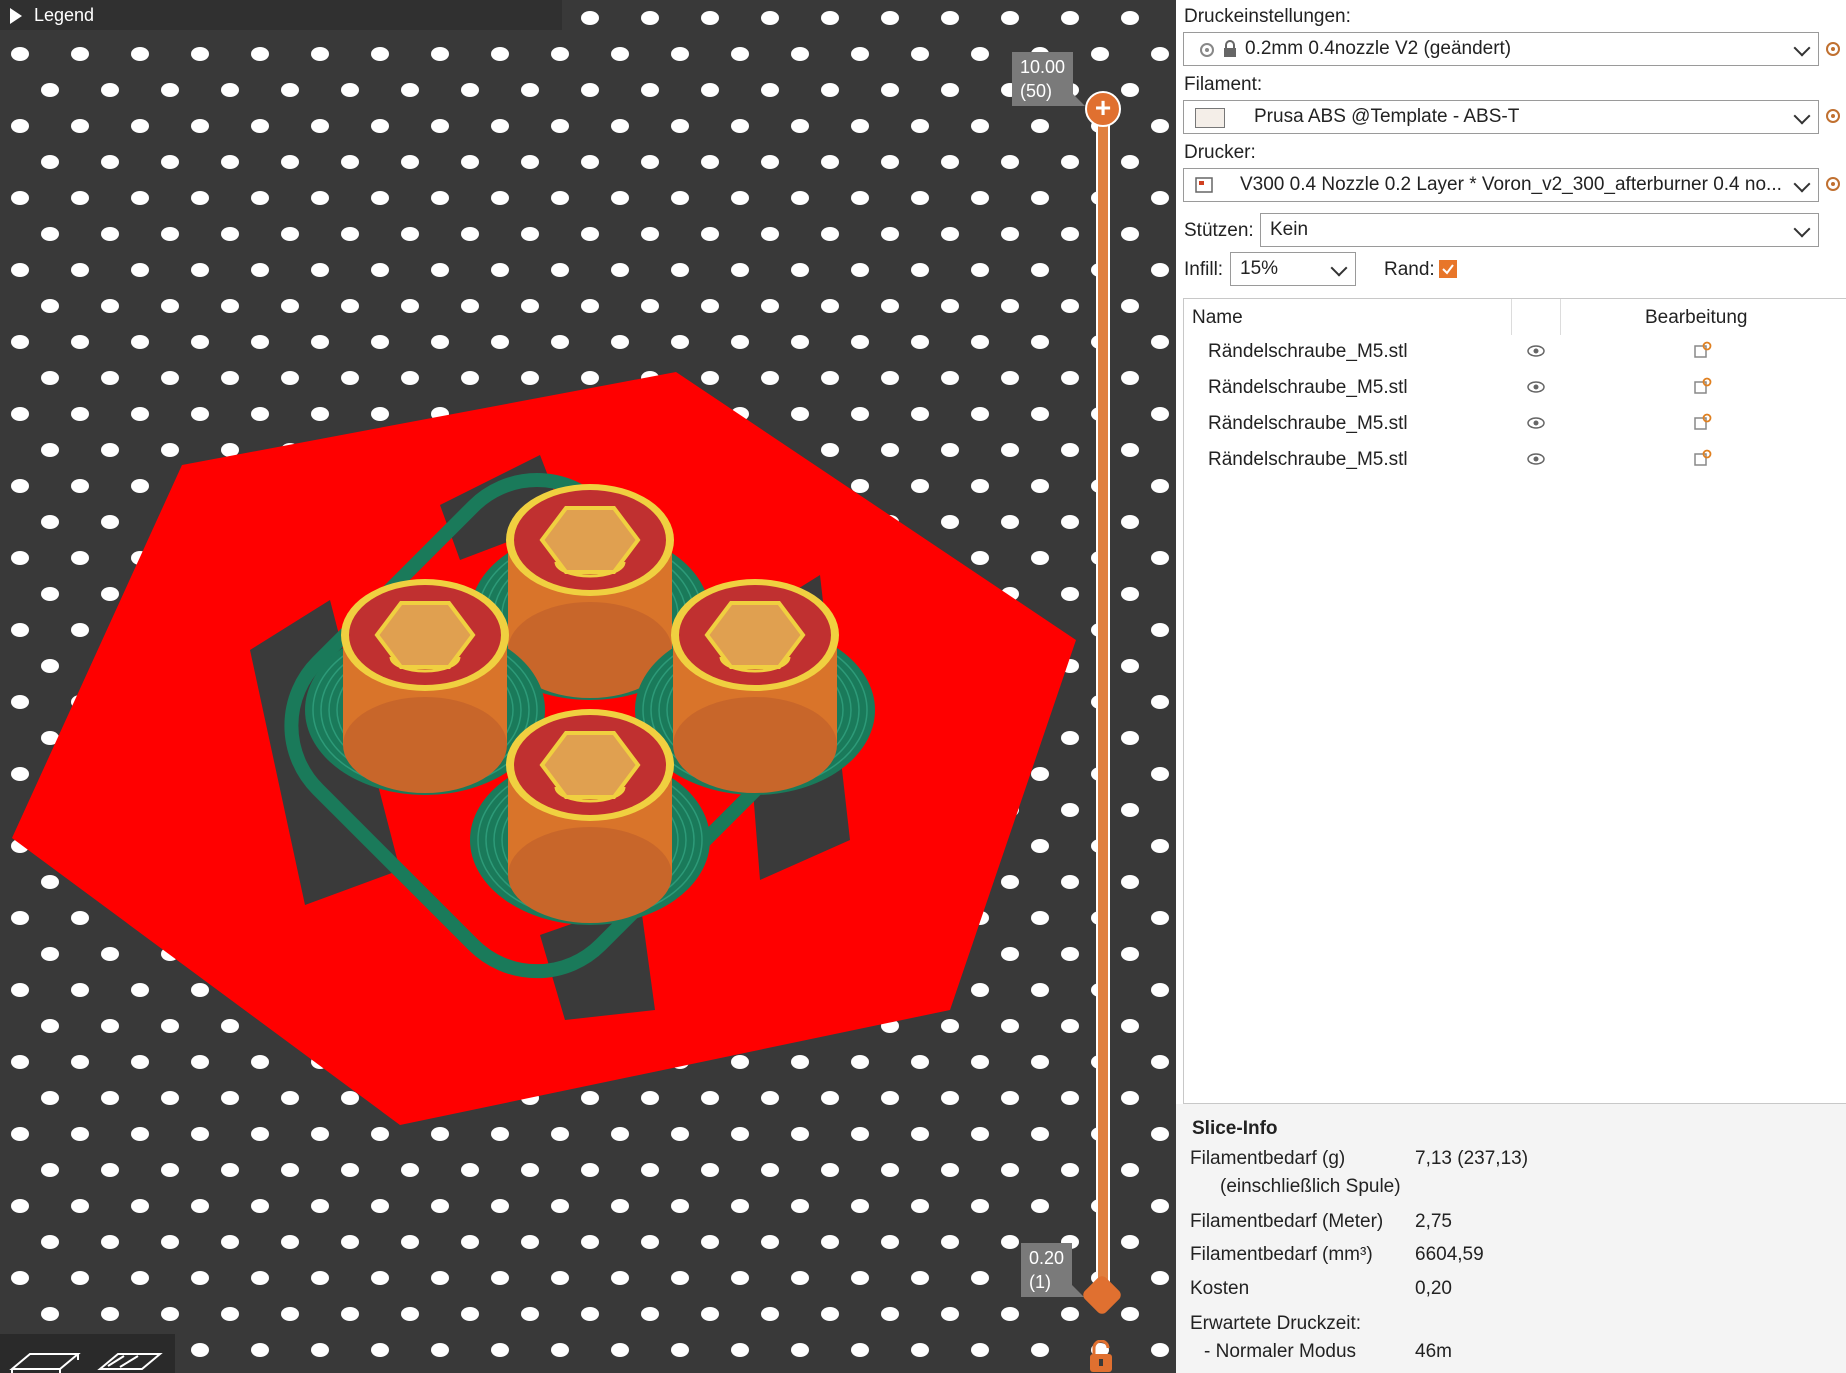  I want to click on slice-info-label: Kosten, so click(1220, 1288).